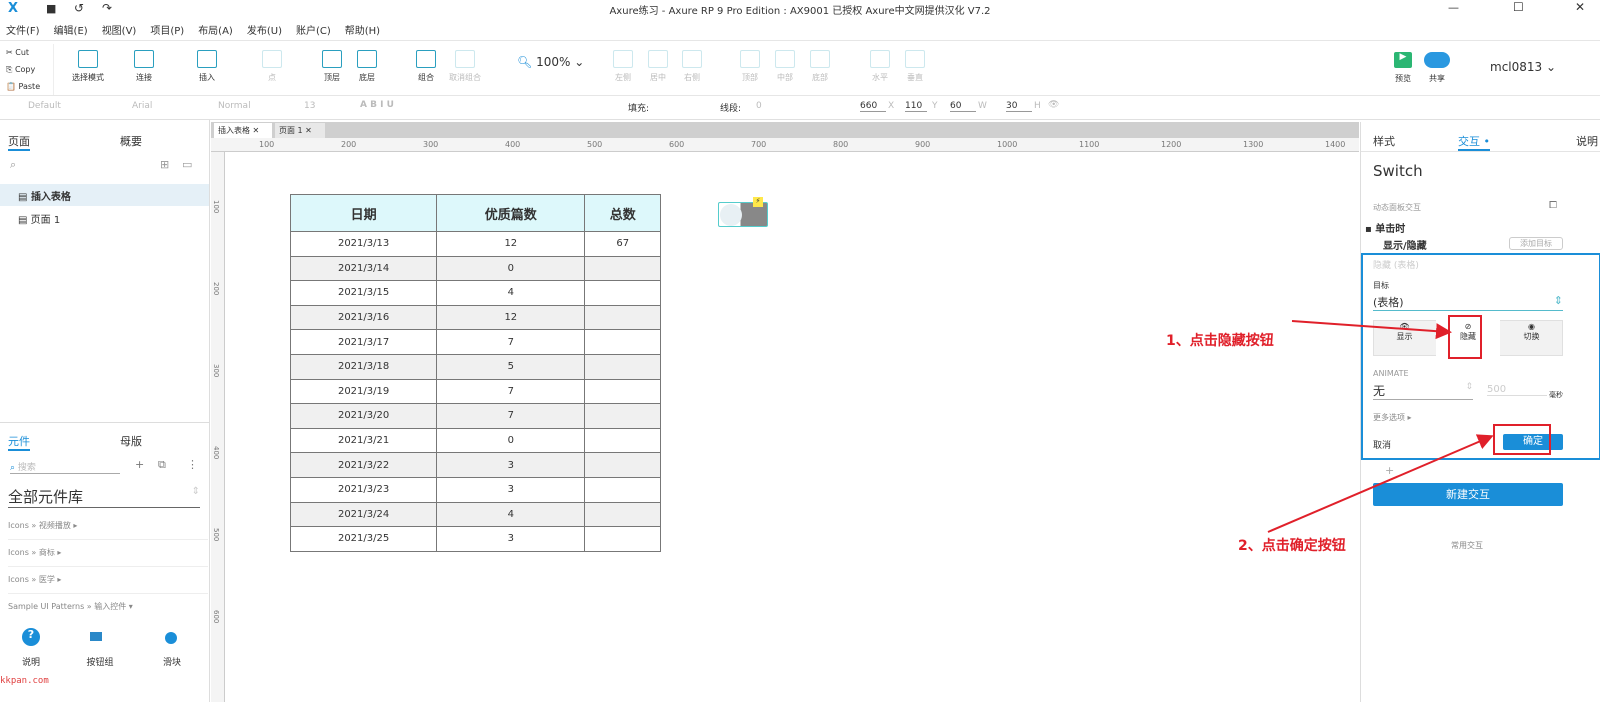  I want to click on annotation-arrows, so click(1380, 426).